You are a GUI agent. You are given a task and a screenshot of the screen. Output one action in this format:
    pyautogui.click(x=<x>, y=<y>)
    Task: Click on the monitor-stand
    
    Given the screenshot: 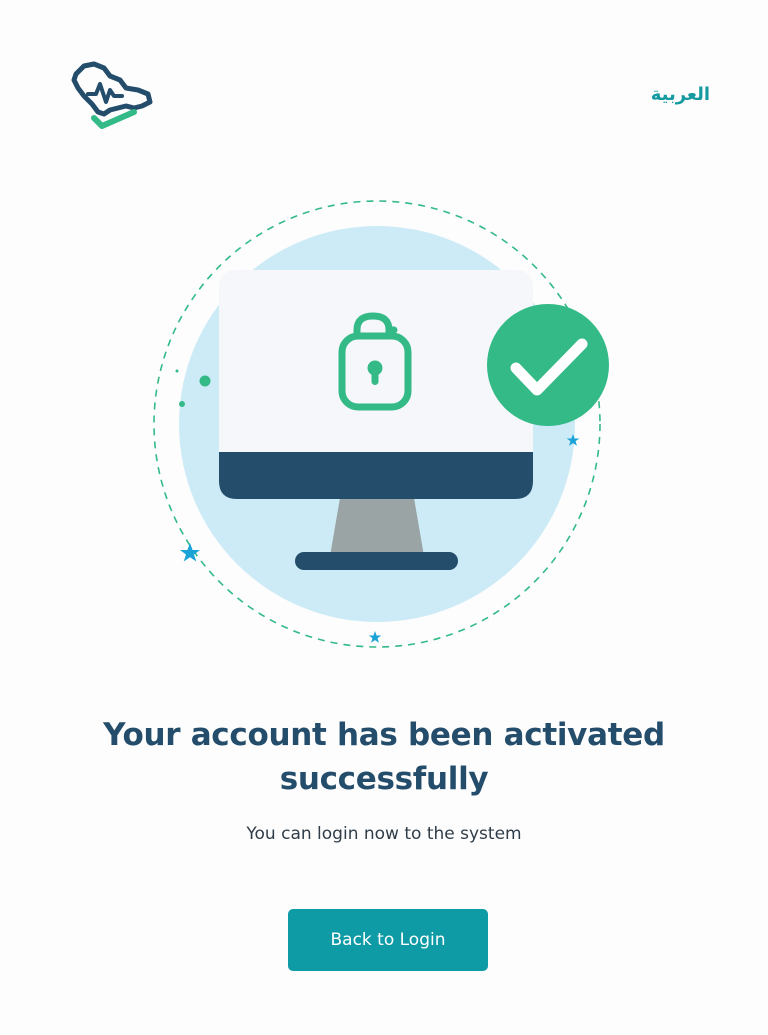 What is the action you would take?
    pyautogui.click(x=377, y=527)
    